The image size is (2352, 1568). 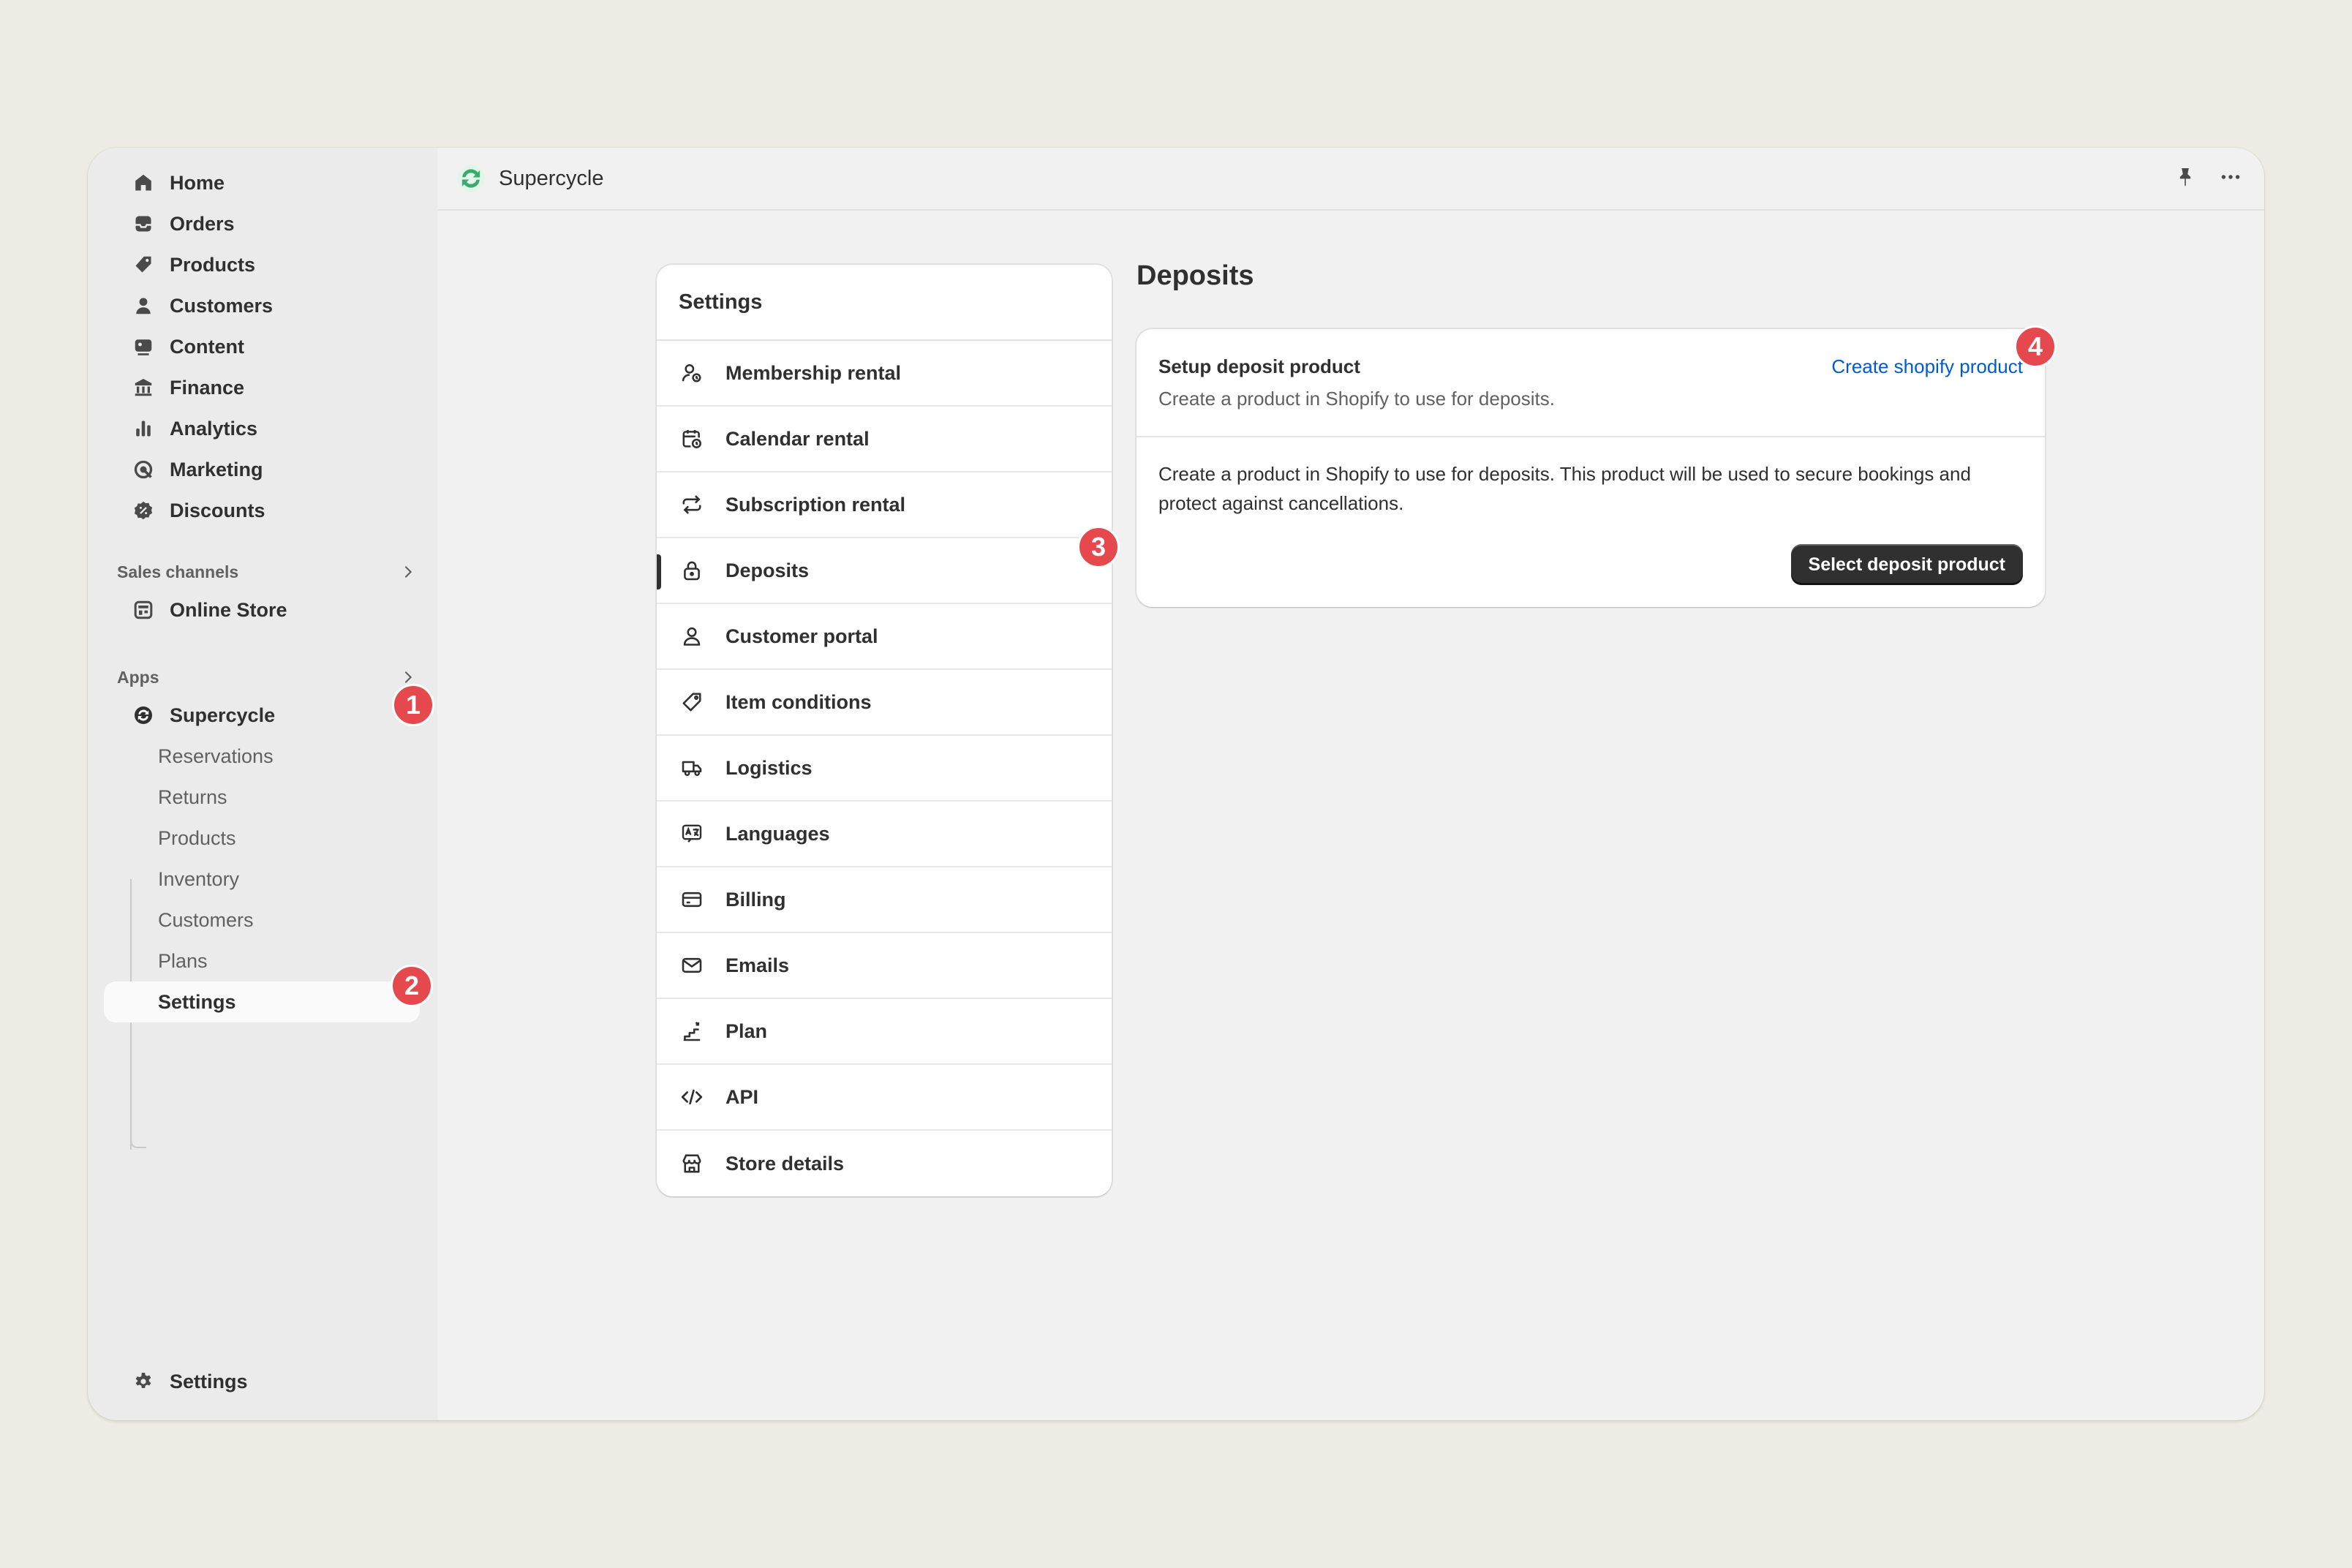 I want to click on sidebar-item-label: Analytics, so click(x=214, y=428).